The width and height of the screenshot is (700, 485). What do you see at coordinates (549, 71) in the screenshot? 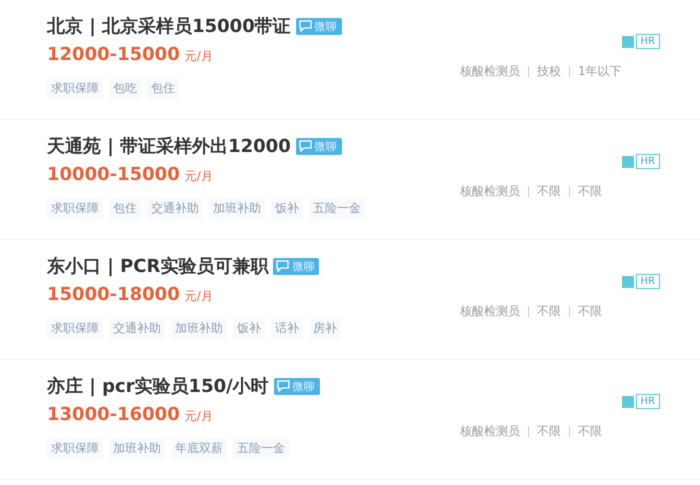
I see `job-requirement: 技校` at bounding box center [549, 71].